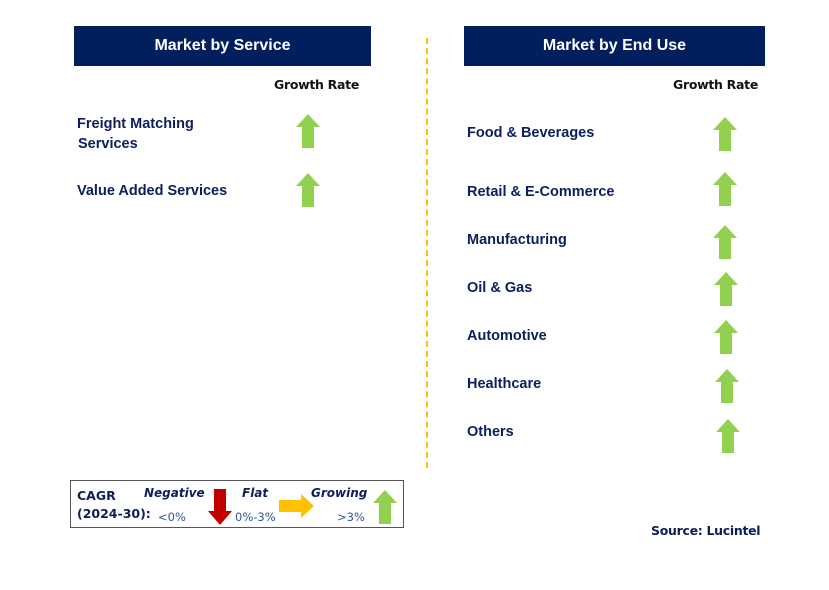 The image size is (829, 590). What do you see at coordinates (507, 336) in the screenshot?
I see `end-use-item-label: Automotive` at bounding box center [507, 336].